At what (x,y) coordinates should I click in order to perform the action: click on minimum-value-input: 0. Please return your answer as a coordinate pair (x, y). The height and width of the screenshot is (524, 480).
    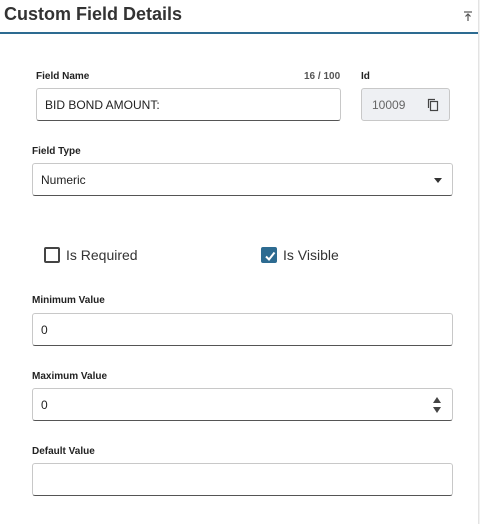
    Looking at the image, I should click on (242, 329).